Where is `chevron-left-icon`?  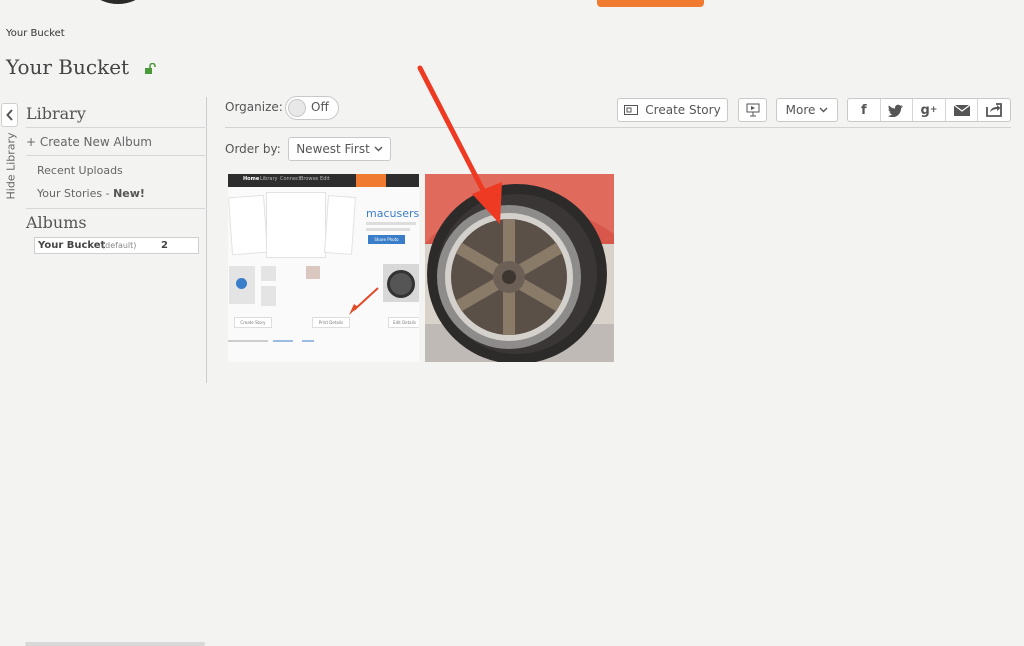 chevron-left-icon is located at coordinates (9, 115).